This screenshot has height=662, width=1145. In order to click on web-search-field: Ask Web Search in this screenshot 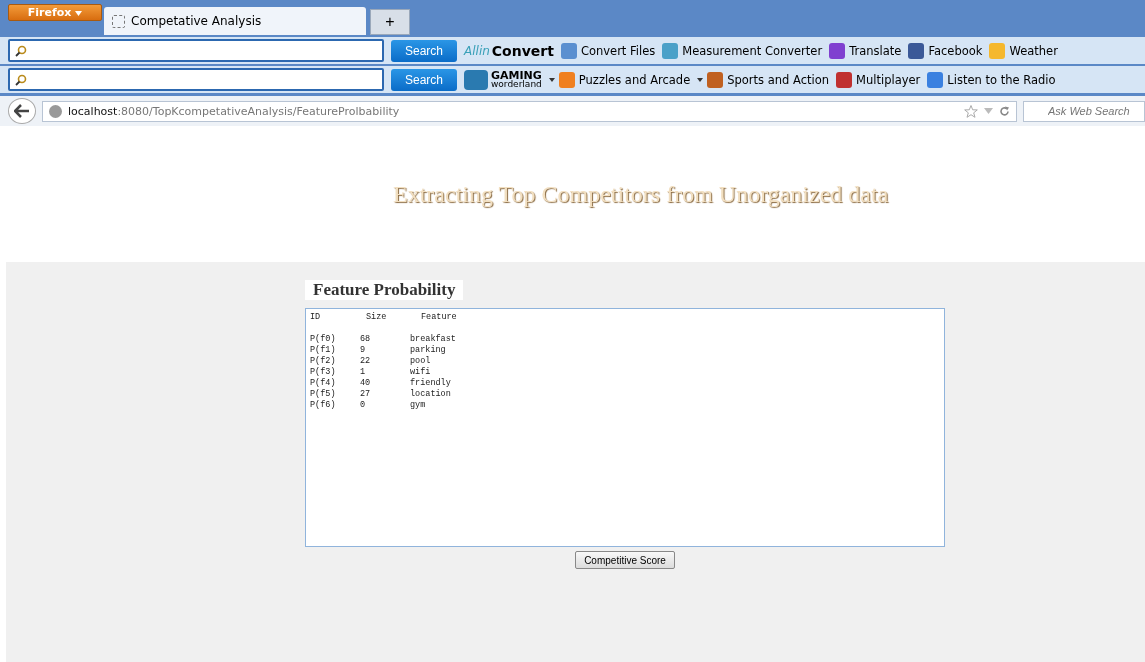, I will do `click(1084, 111)`.